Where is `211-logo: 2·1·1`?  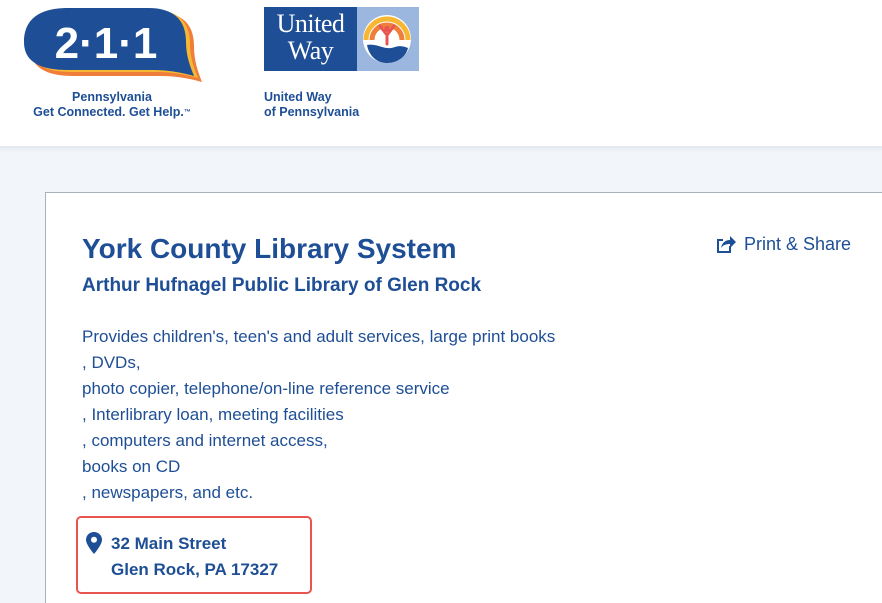 211-logo: 2·1·1 is located at coordinates (115, 47).